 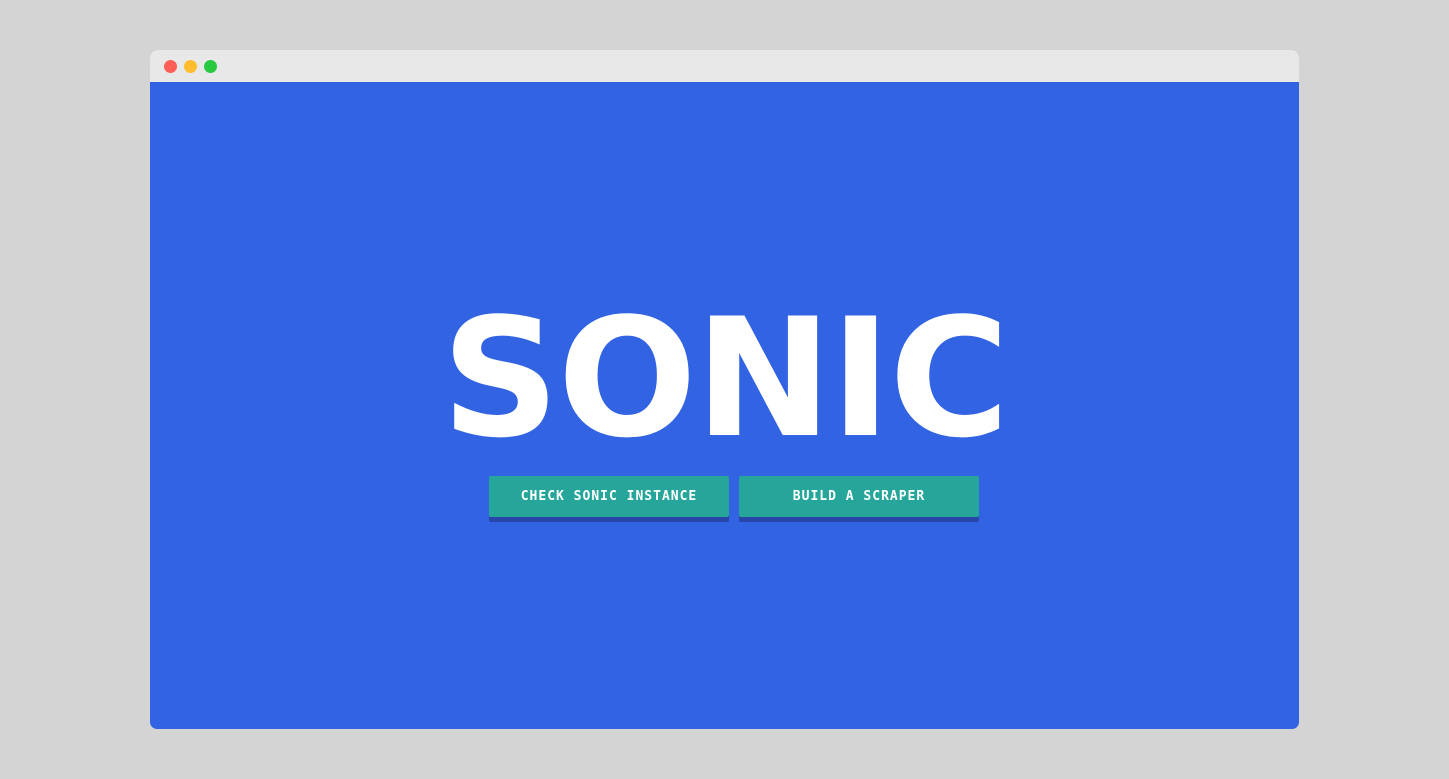 What do you see at coordinates (725, 378) in the screenshot?
I see `sonic-title: SONIC` at bounding box center [725, 378].